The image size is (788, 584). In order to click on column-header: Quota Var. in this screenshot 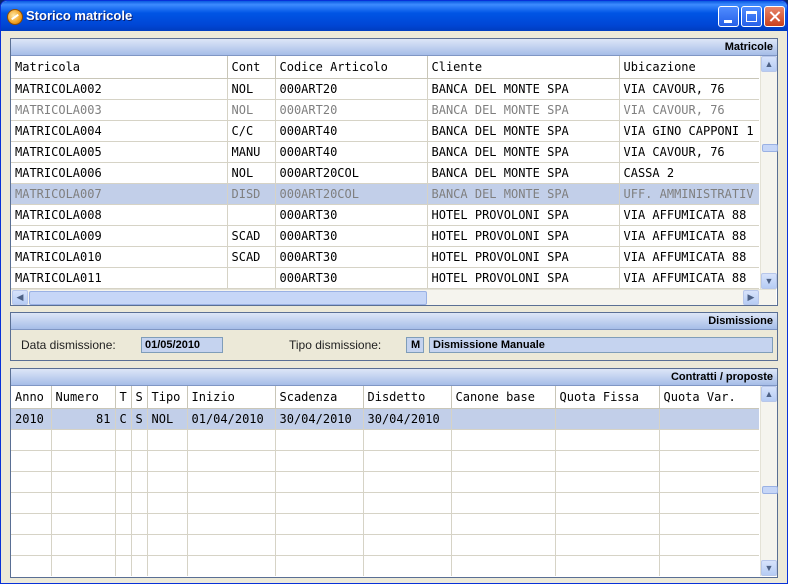, I will do `click(709, 397)`.